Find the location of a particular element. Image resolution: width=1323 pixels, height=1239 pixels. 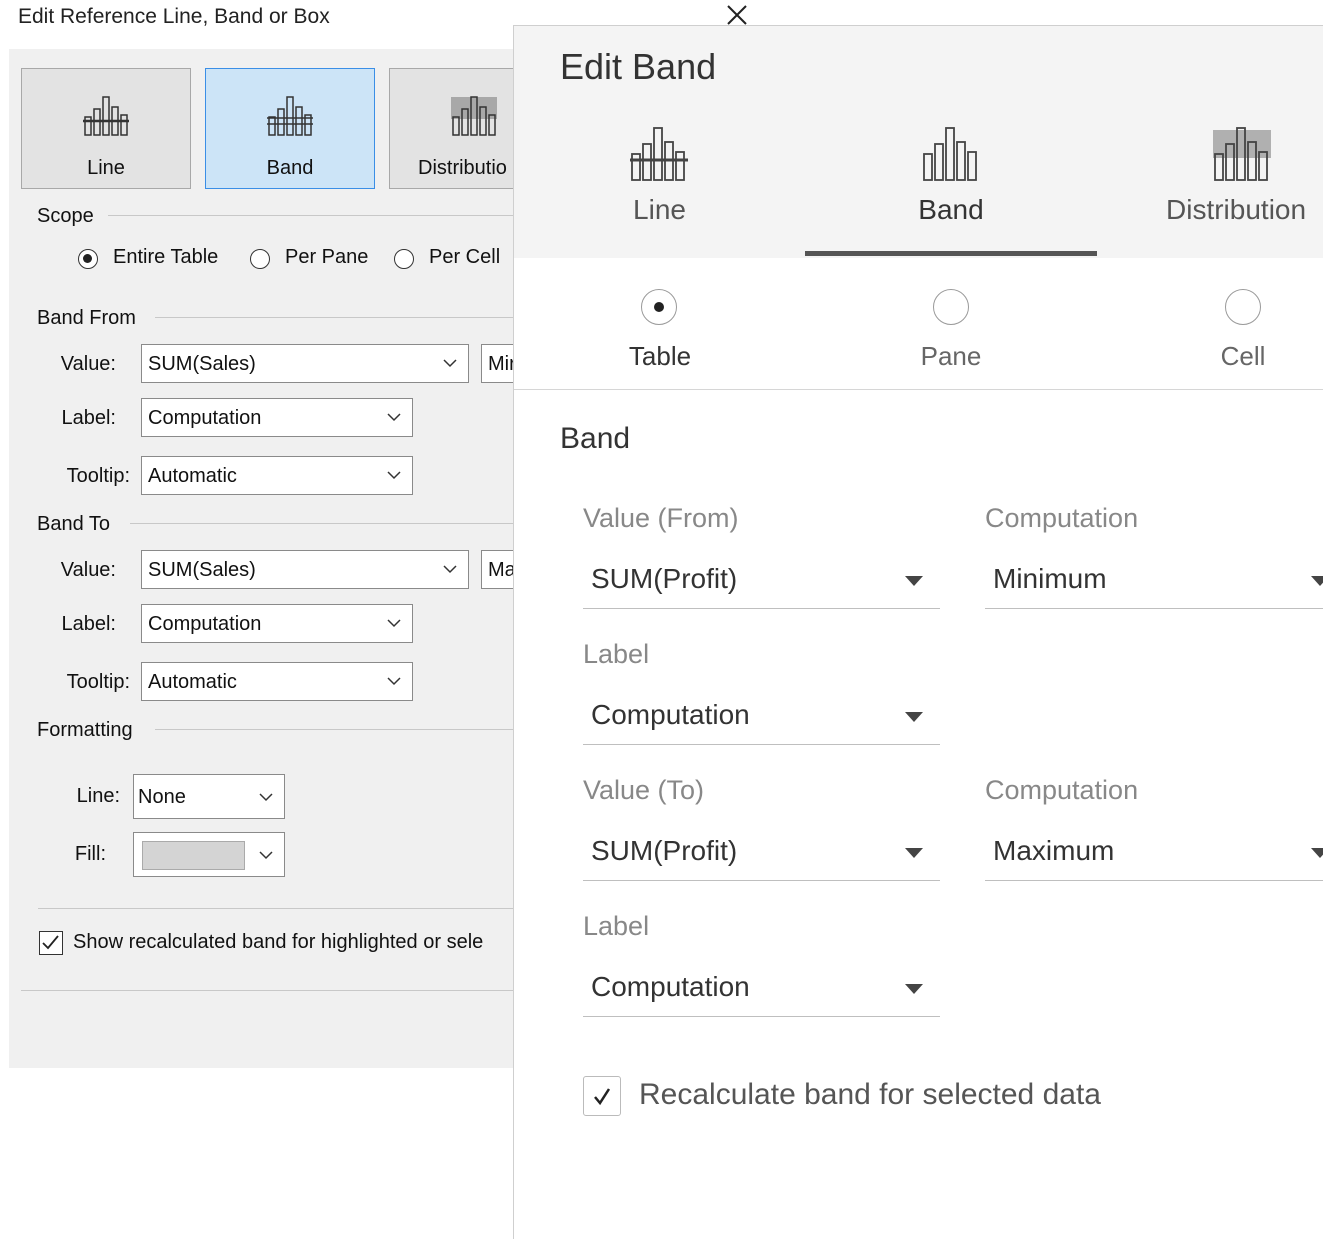

fill-color-select is located at coordinates (209, 854).